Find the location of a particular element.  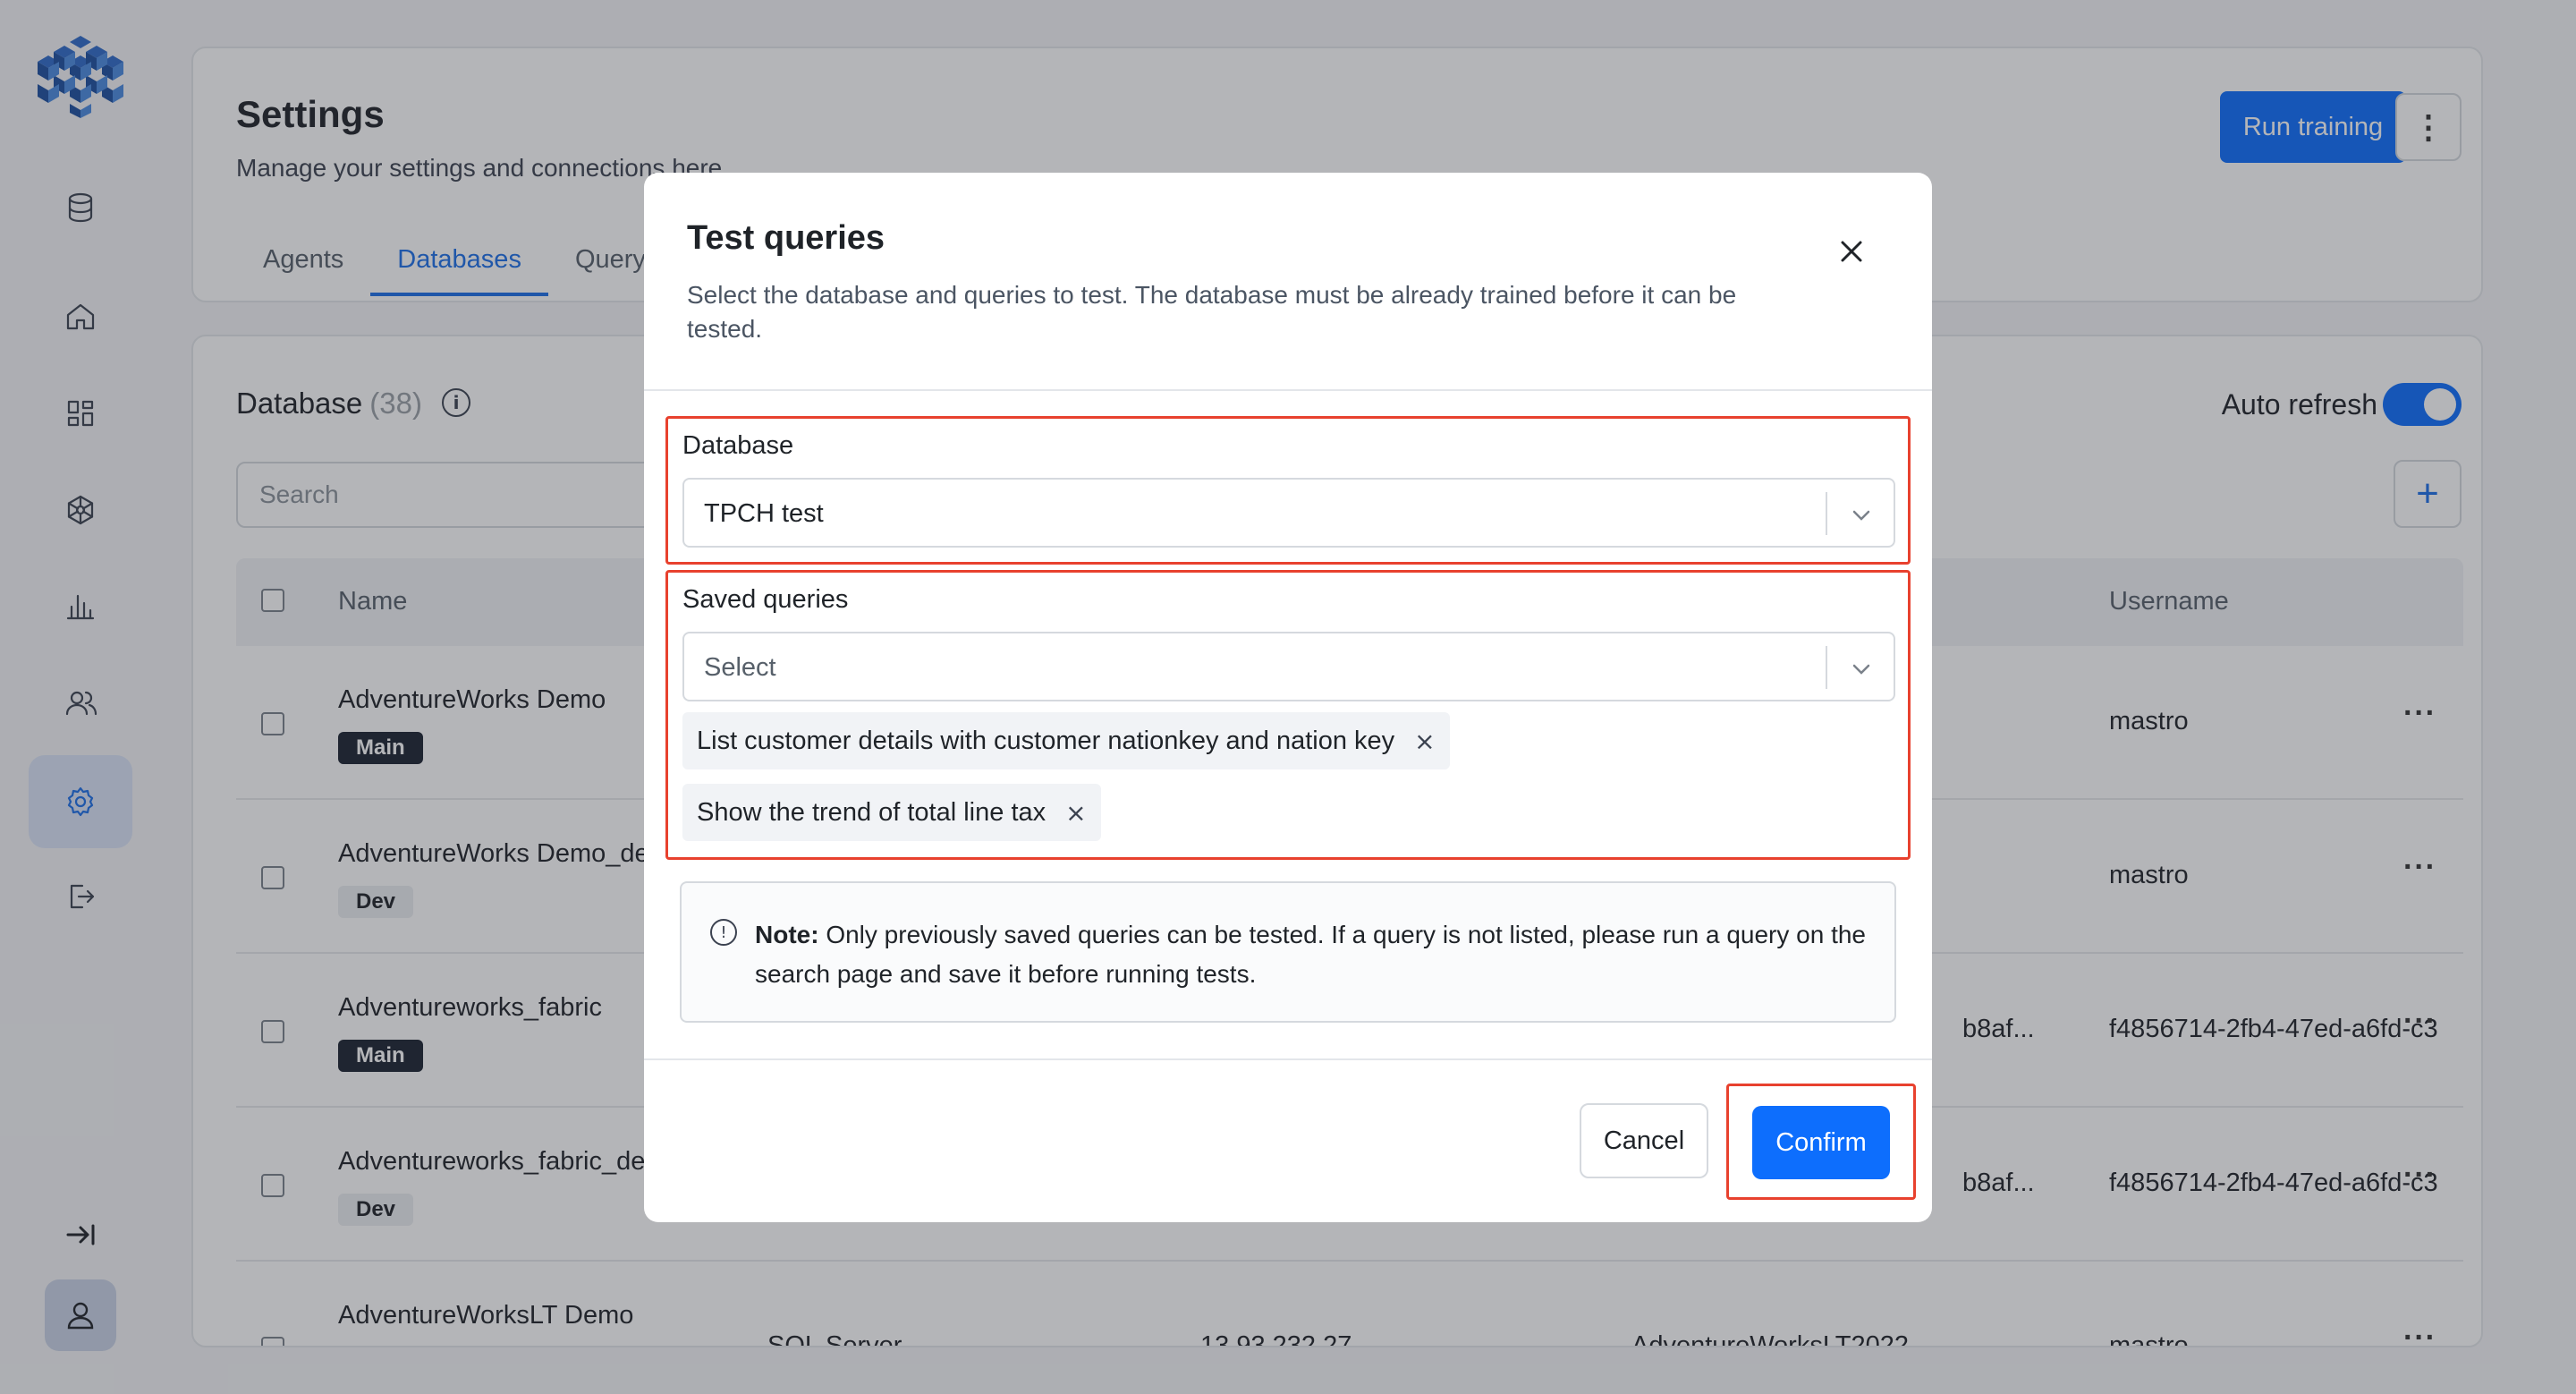

confirm-button: Confirm is located at coordinates (1821, 1142).